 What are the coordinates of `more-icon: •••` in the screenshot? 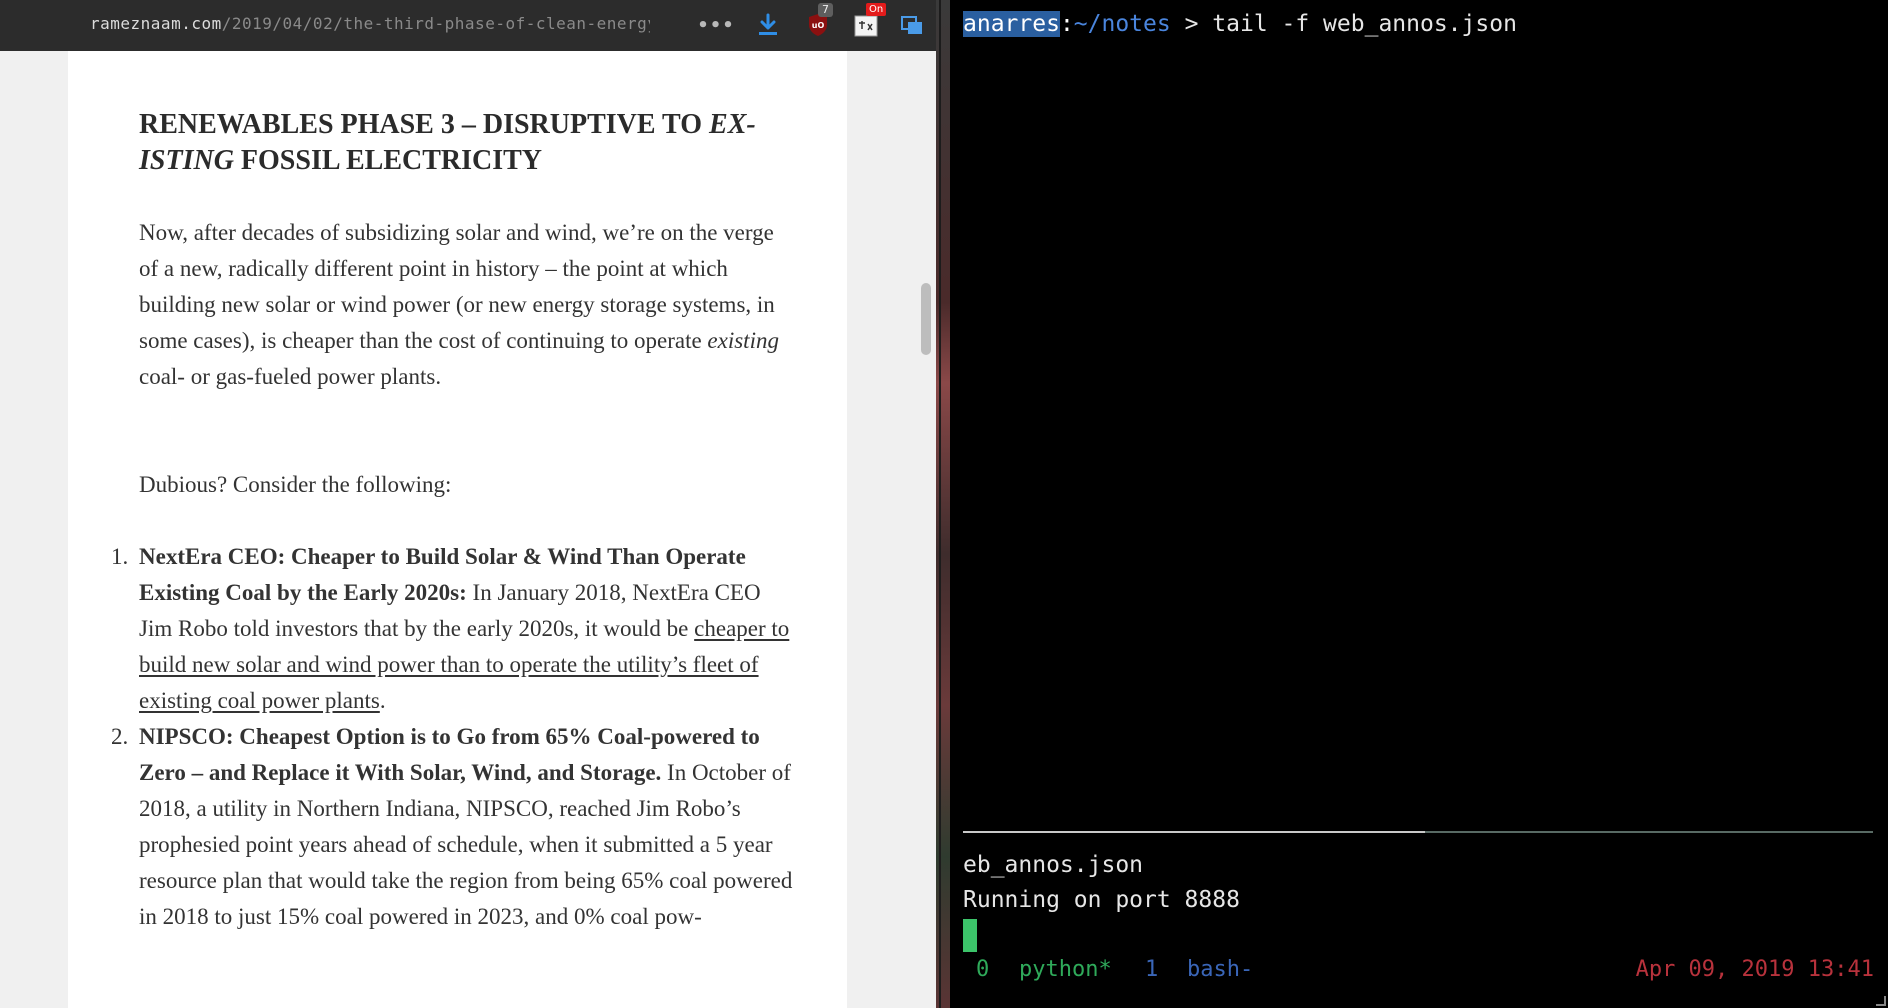 It's located at (715, 25).